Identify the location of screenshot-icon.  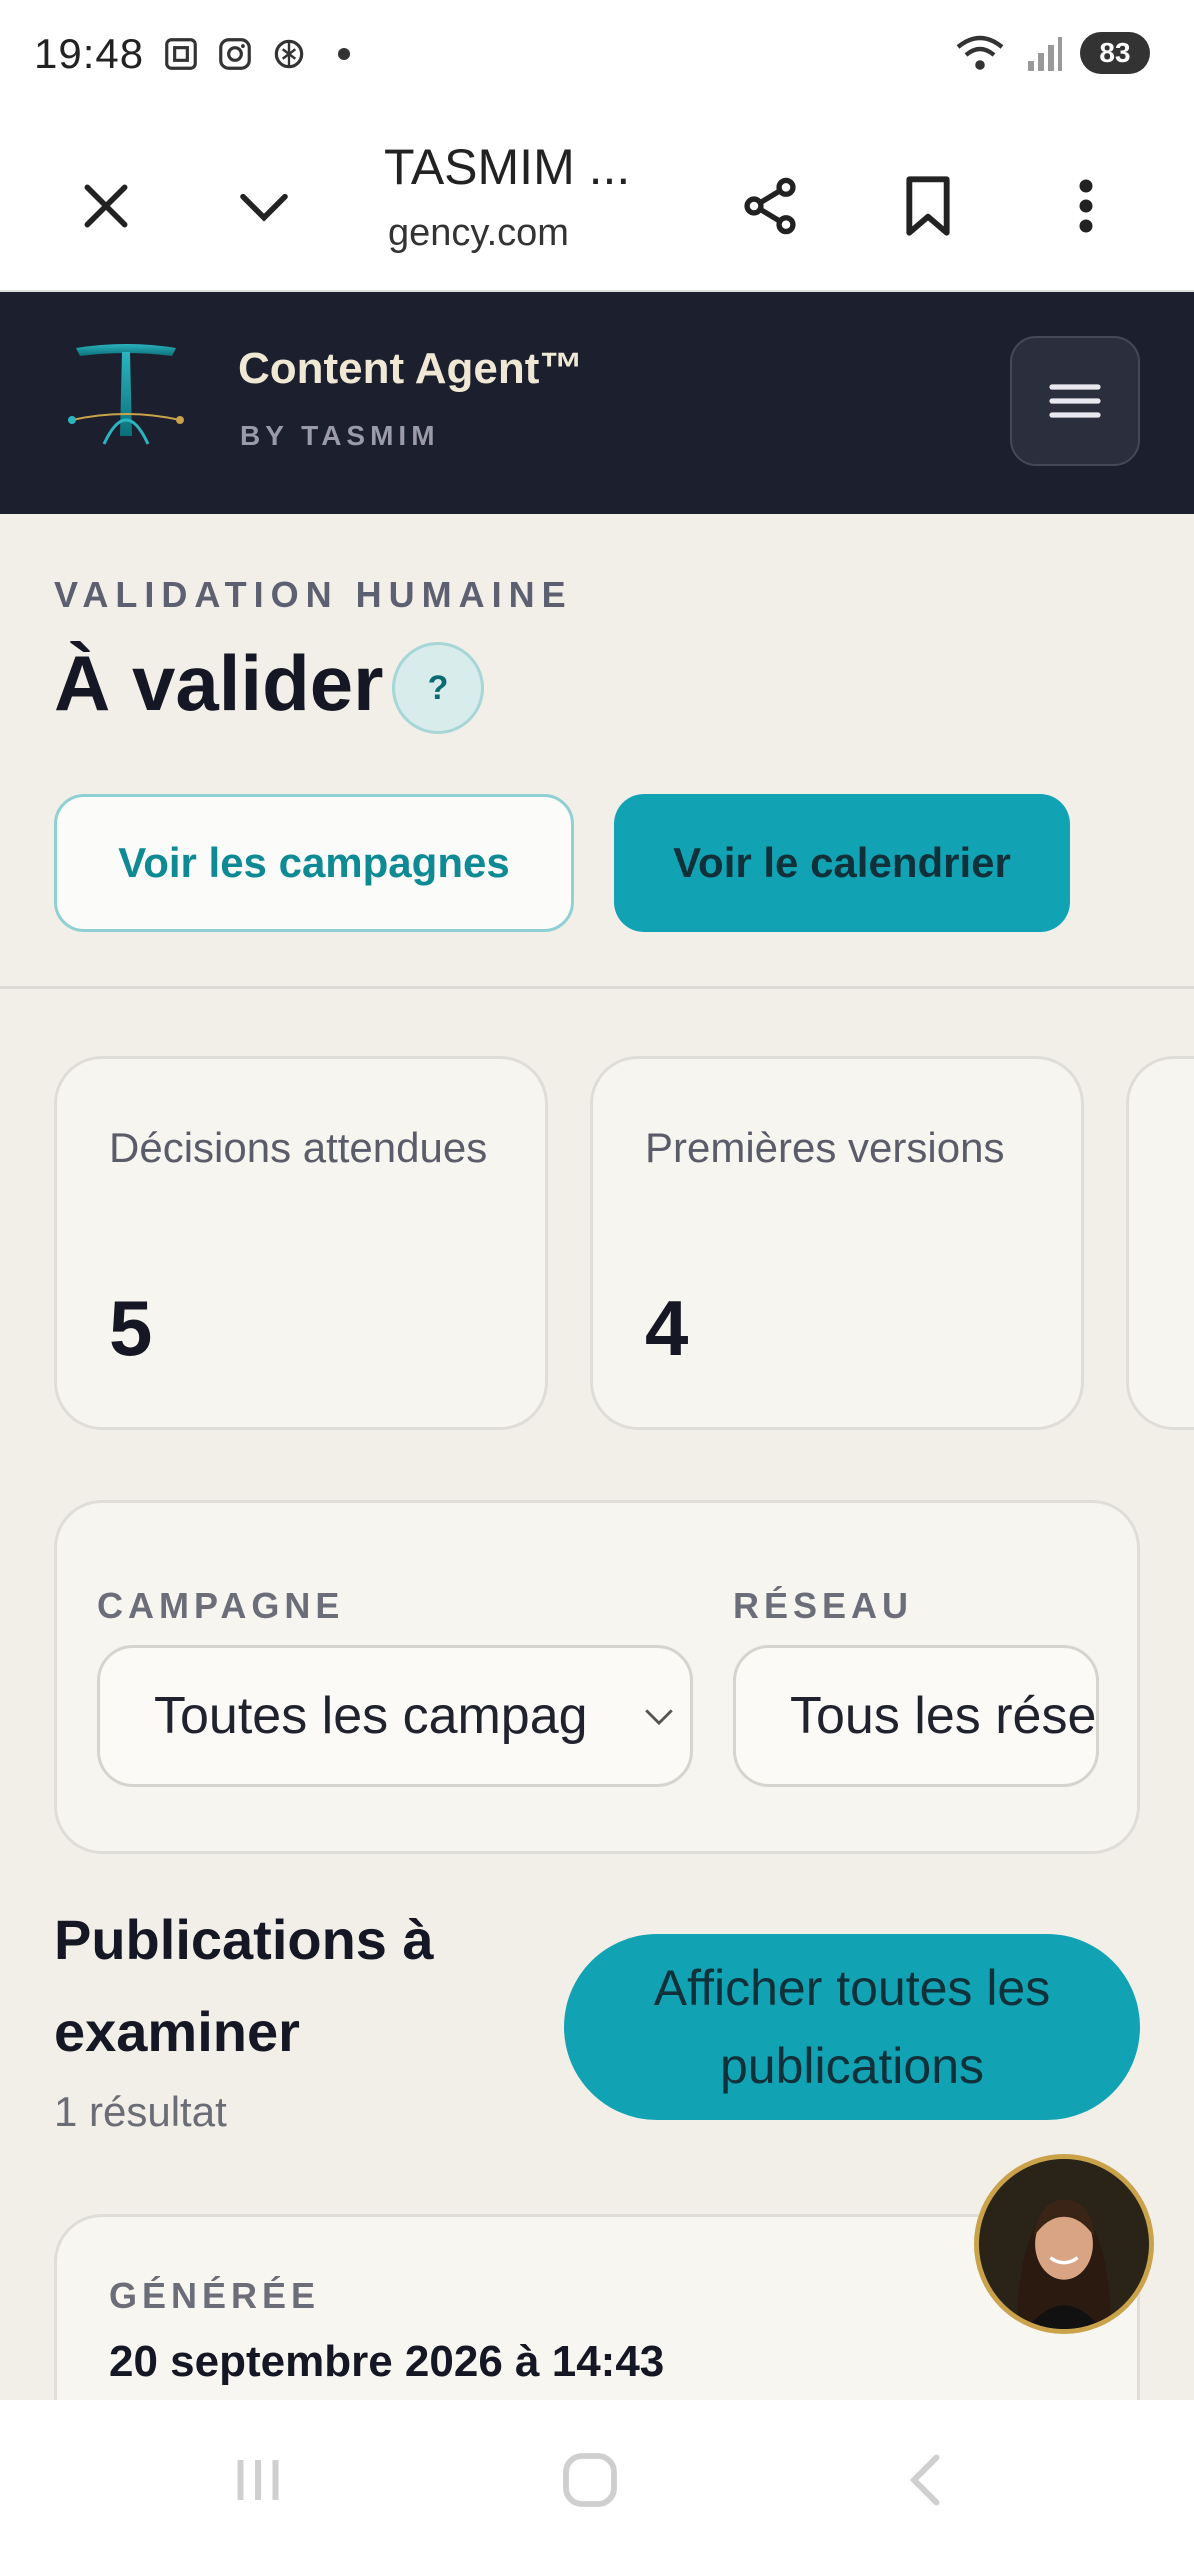
(181, 54).